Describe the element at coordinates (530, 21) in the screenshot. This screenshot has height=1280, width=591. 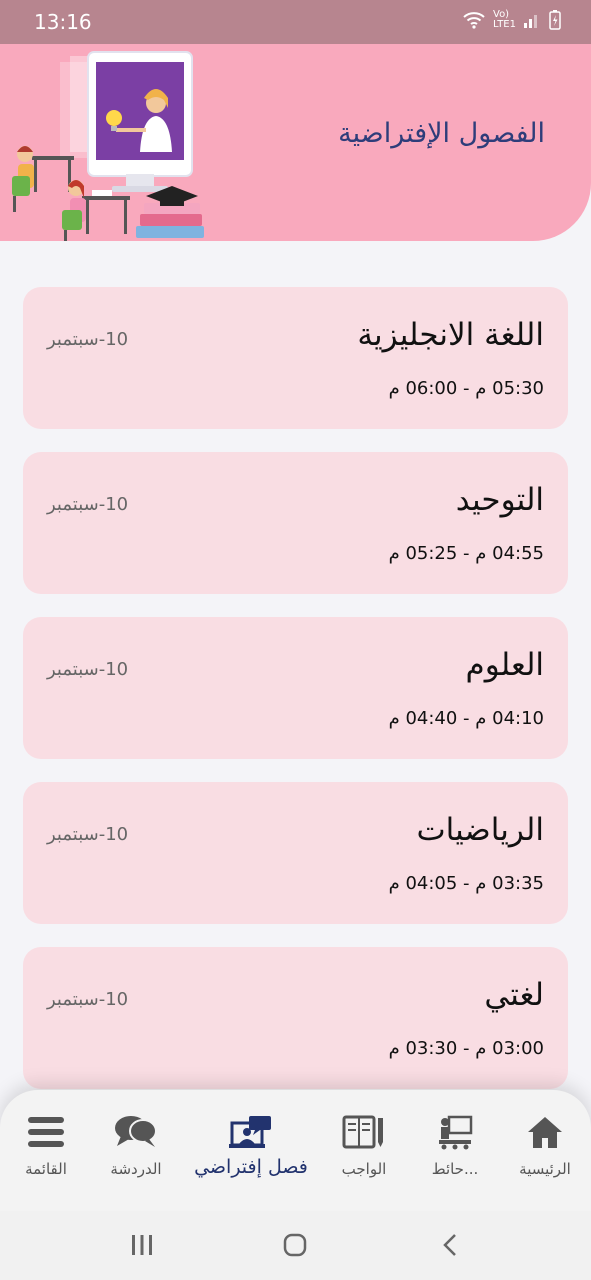
I see `signal-icon` at that location.